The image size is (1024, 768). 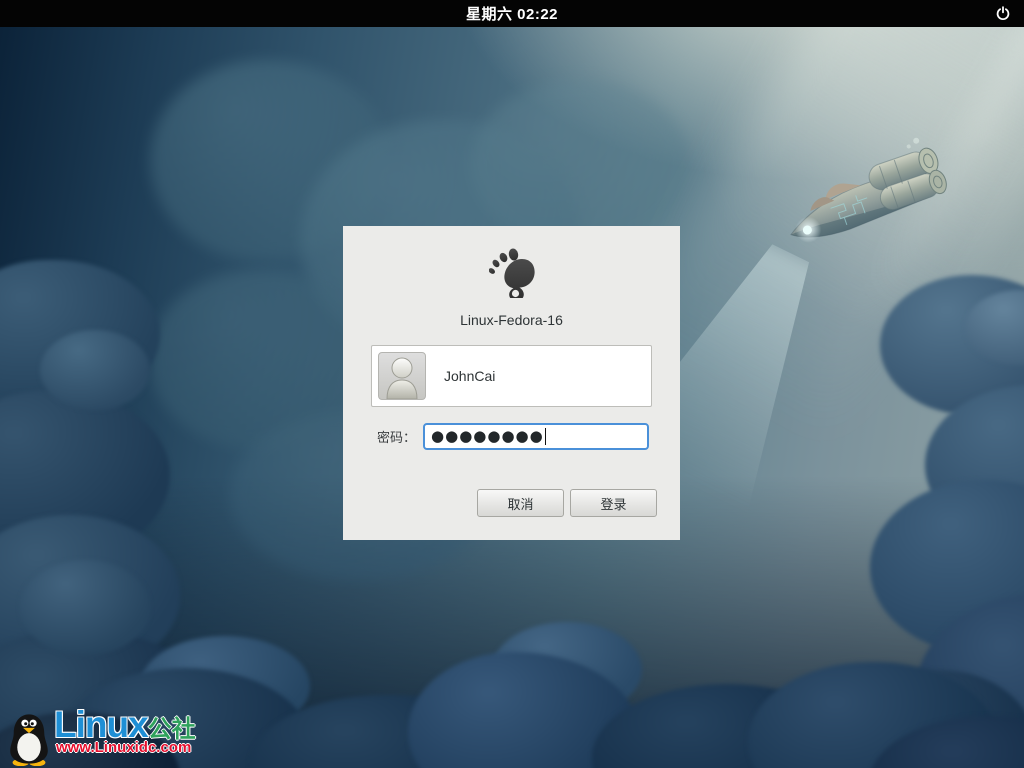 I want to click on clock-label: 星期六 02:22, so click(x=512, y=14).